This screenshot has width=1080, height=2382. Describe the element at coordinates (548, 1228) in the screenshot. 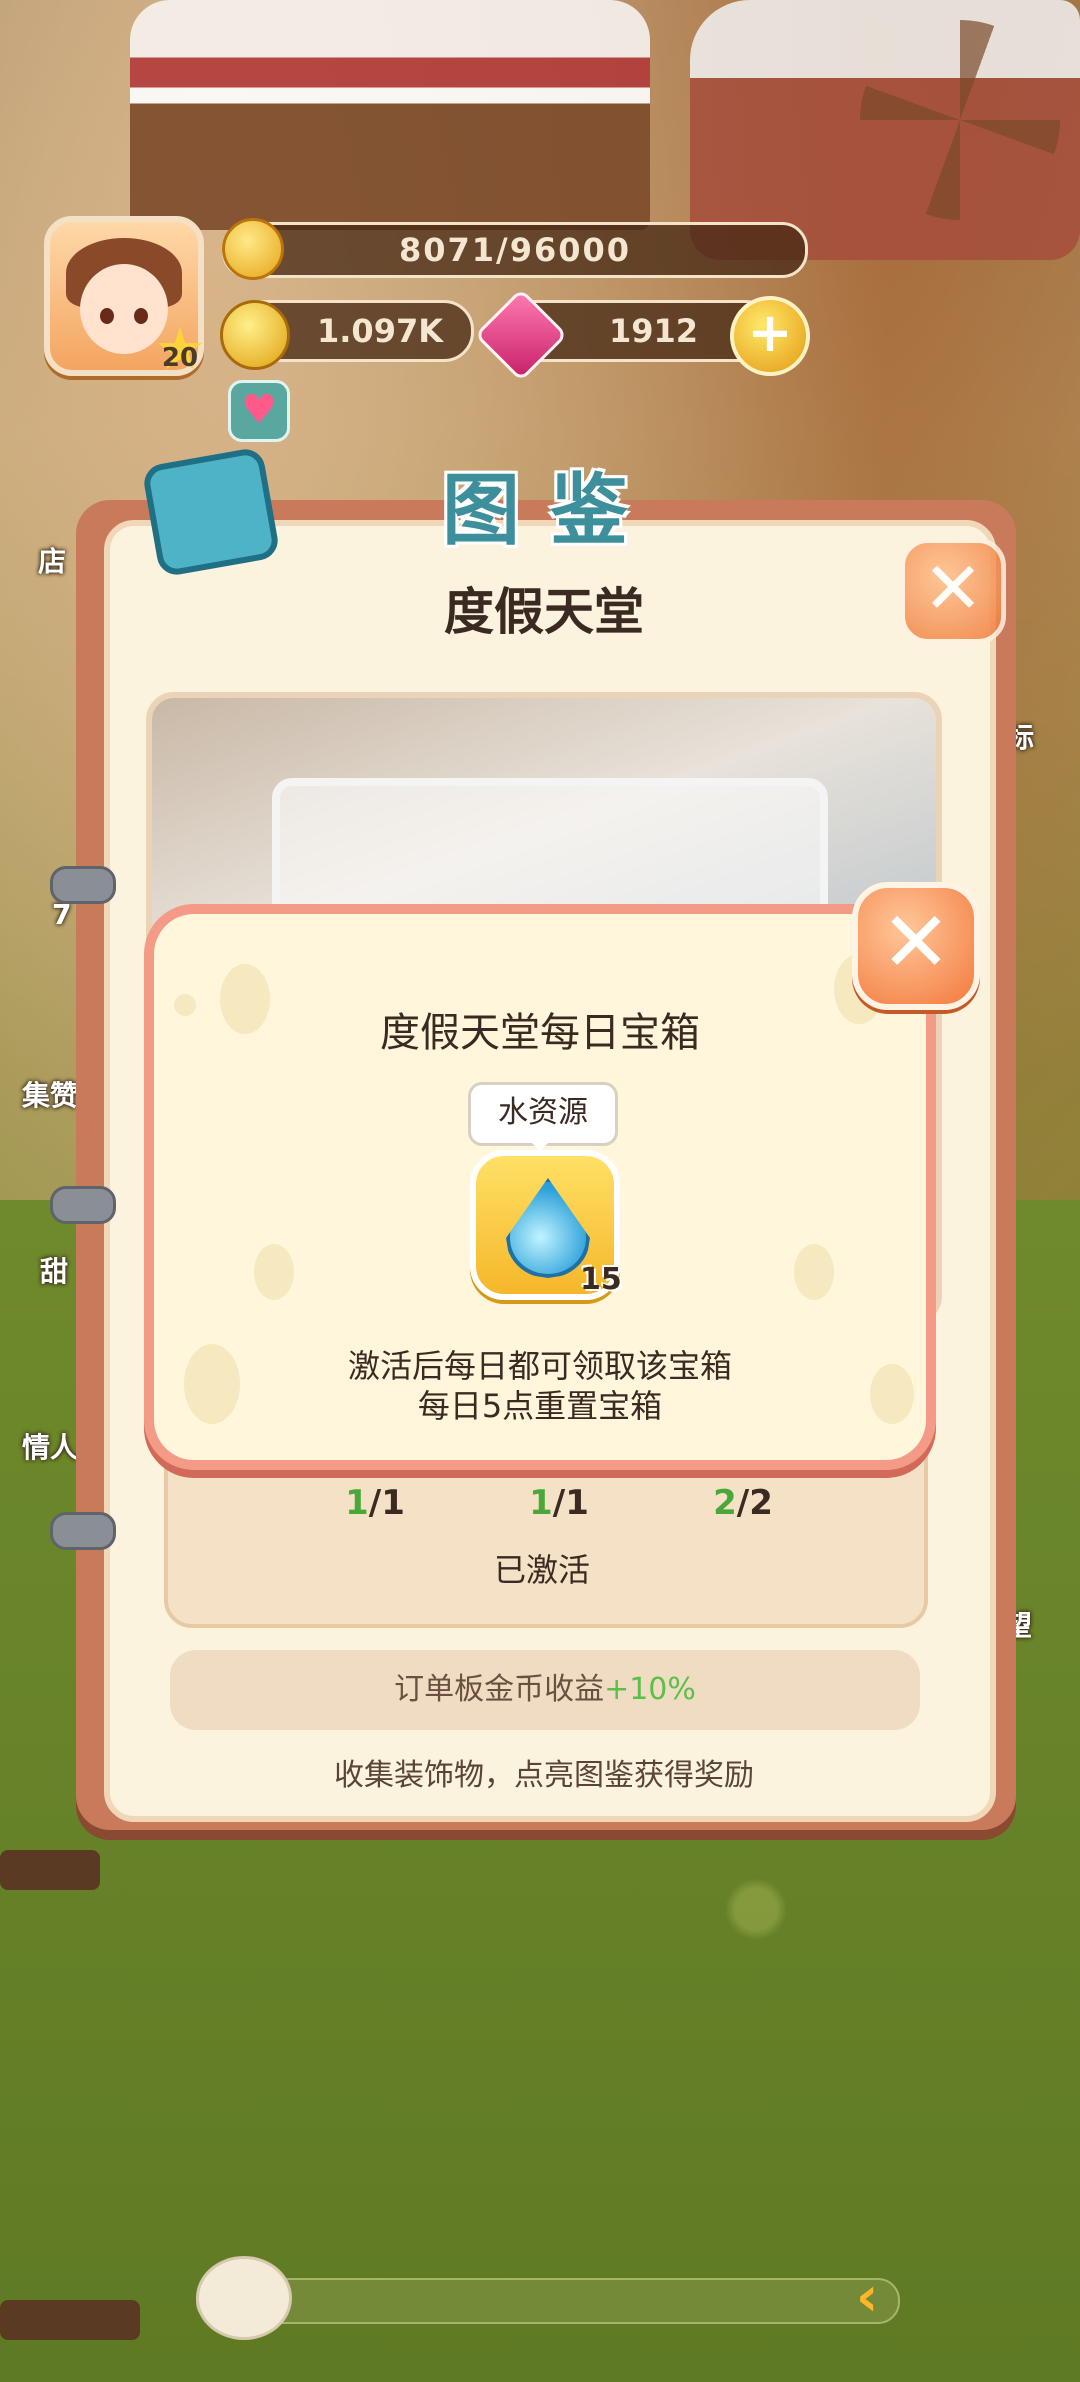

I see `water-drop-icon` at that location.